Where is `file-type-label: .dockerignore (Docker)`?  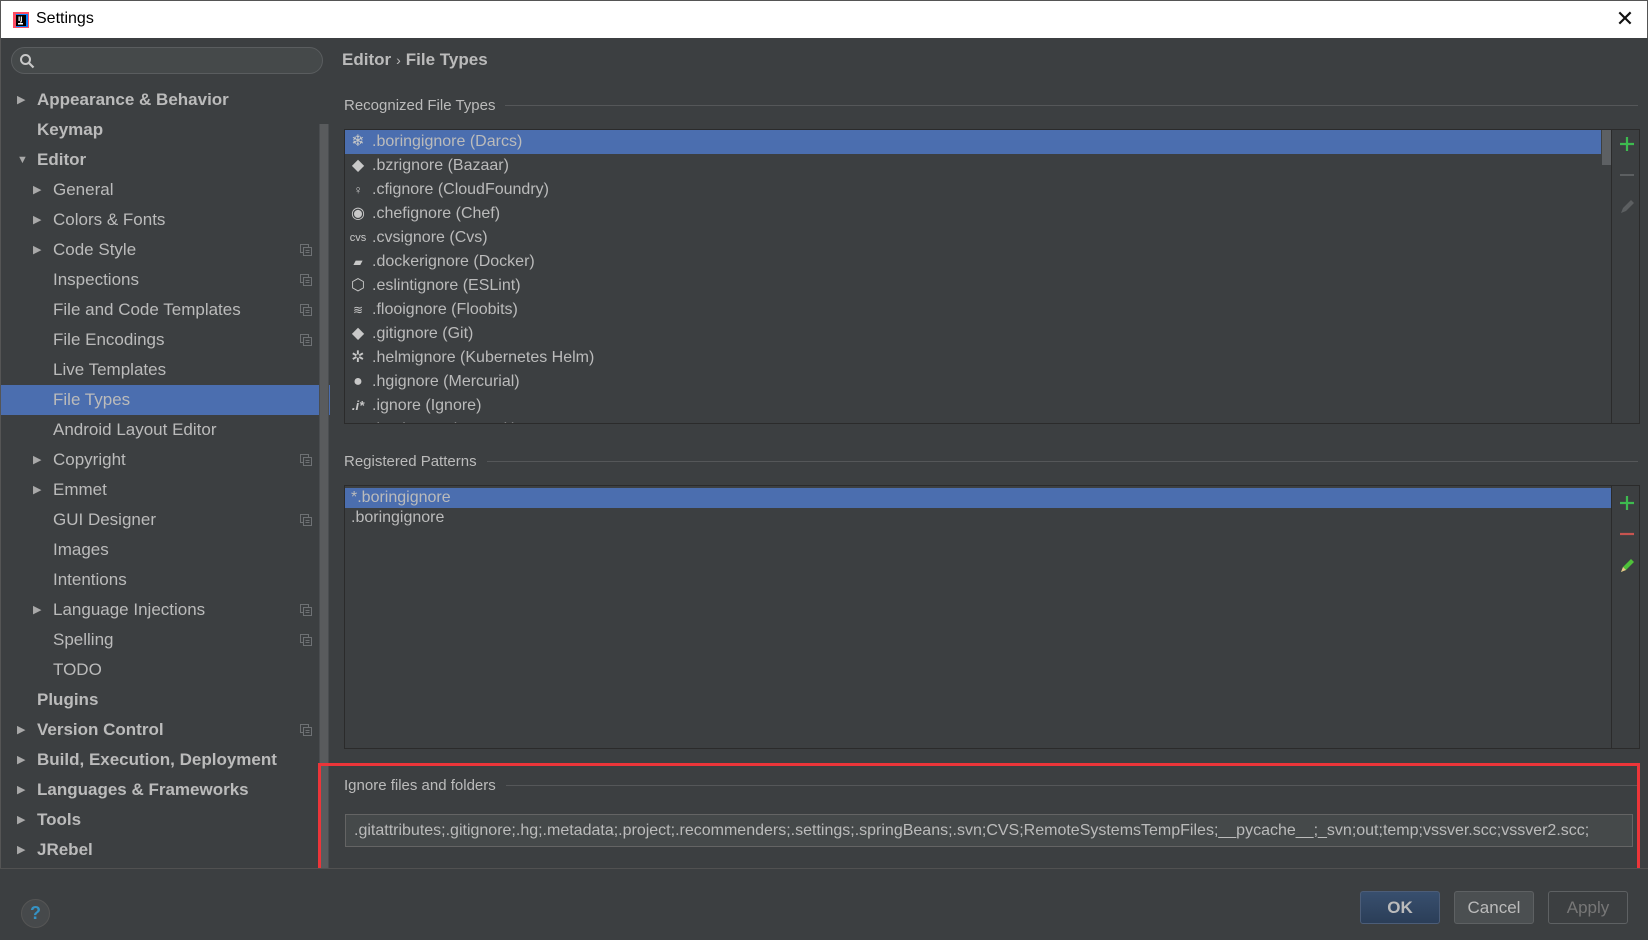
file-type-label: .dockerignore (Docker) is located at coordinates (453, 261).